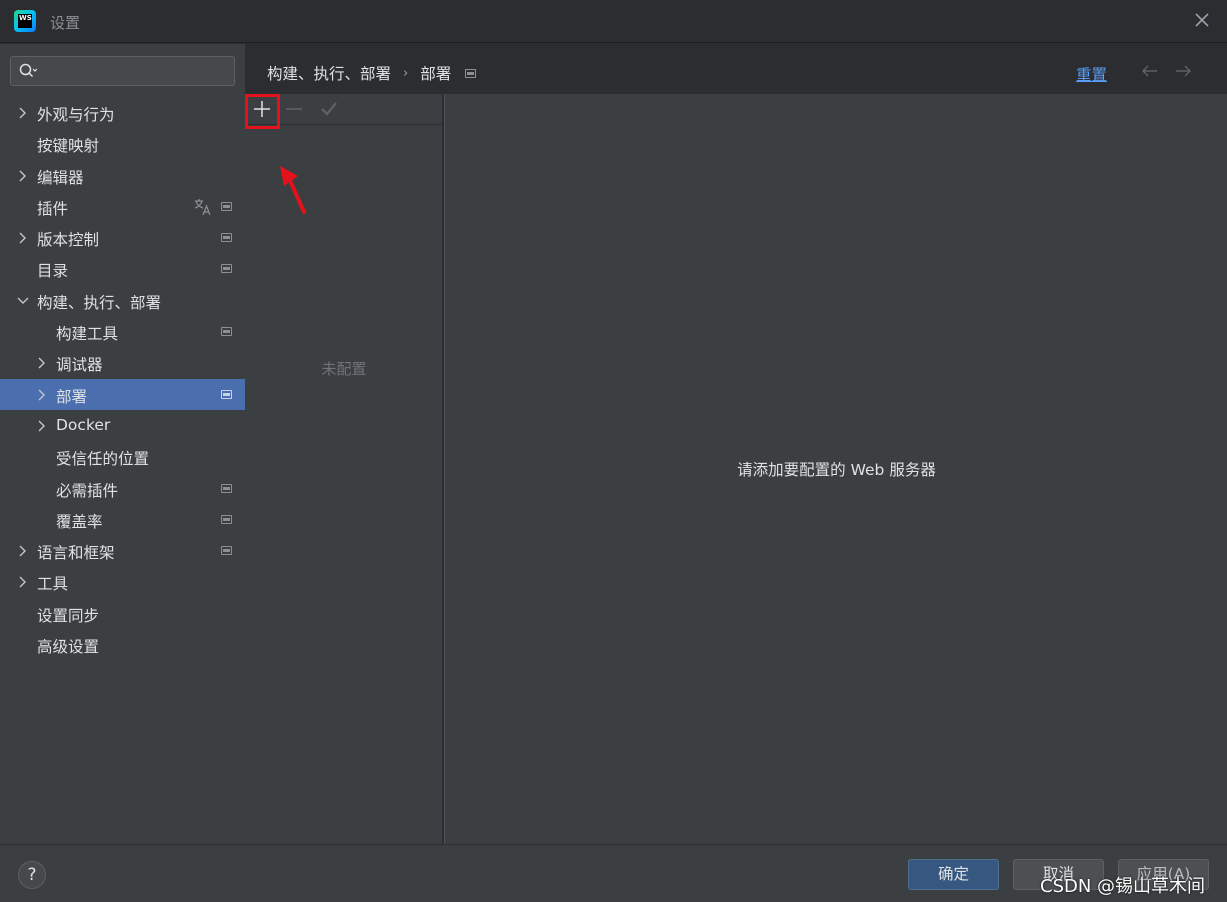 The image size is (1227, 902). Describe the element at coordinates (122, 237) in the screenshot. I see `sidebar-item: 版本控制` at that location.